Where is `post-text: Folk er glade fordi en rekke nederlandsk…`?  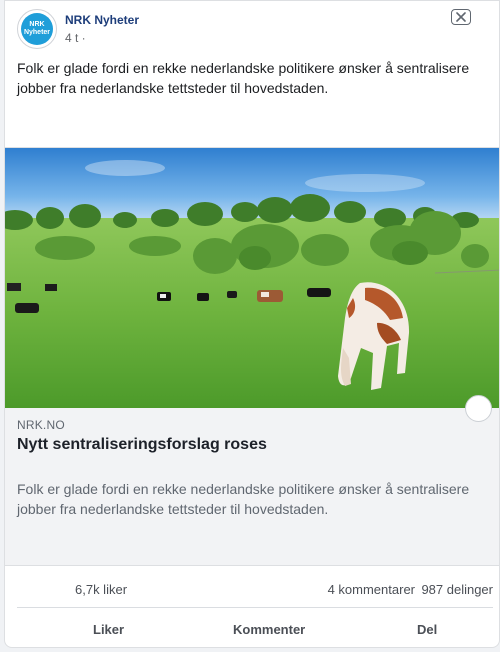
post-text: Folk er glade fordi en rekke nederlandsk… is located at coordinates (243, 78).